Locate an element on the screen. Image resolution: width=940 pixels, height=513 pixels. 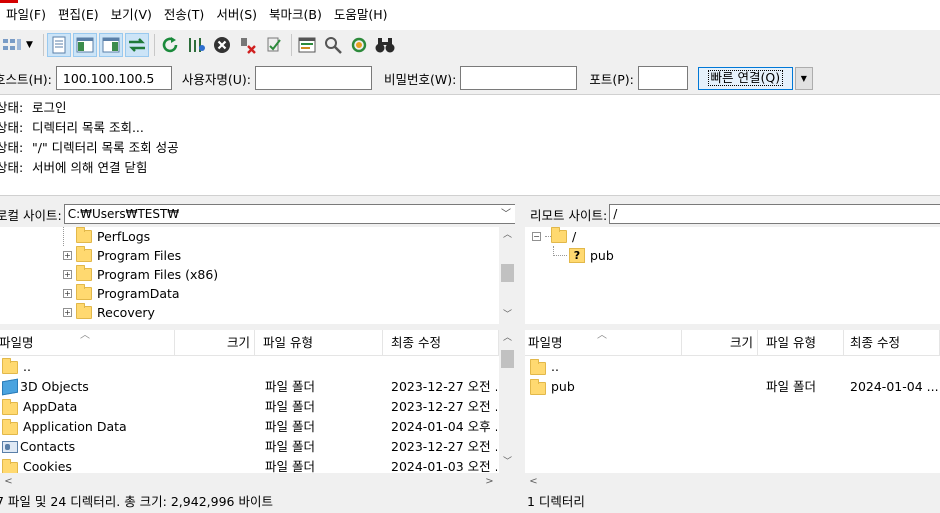
log-message: 서버에 의해 연결 닫힘 is located at coordinates (90, 167).